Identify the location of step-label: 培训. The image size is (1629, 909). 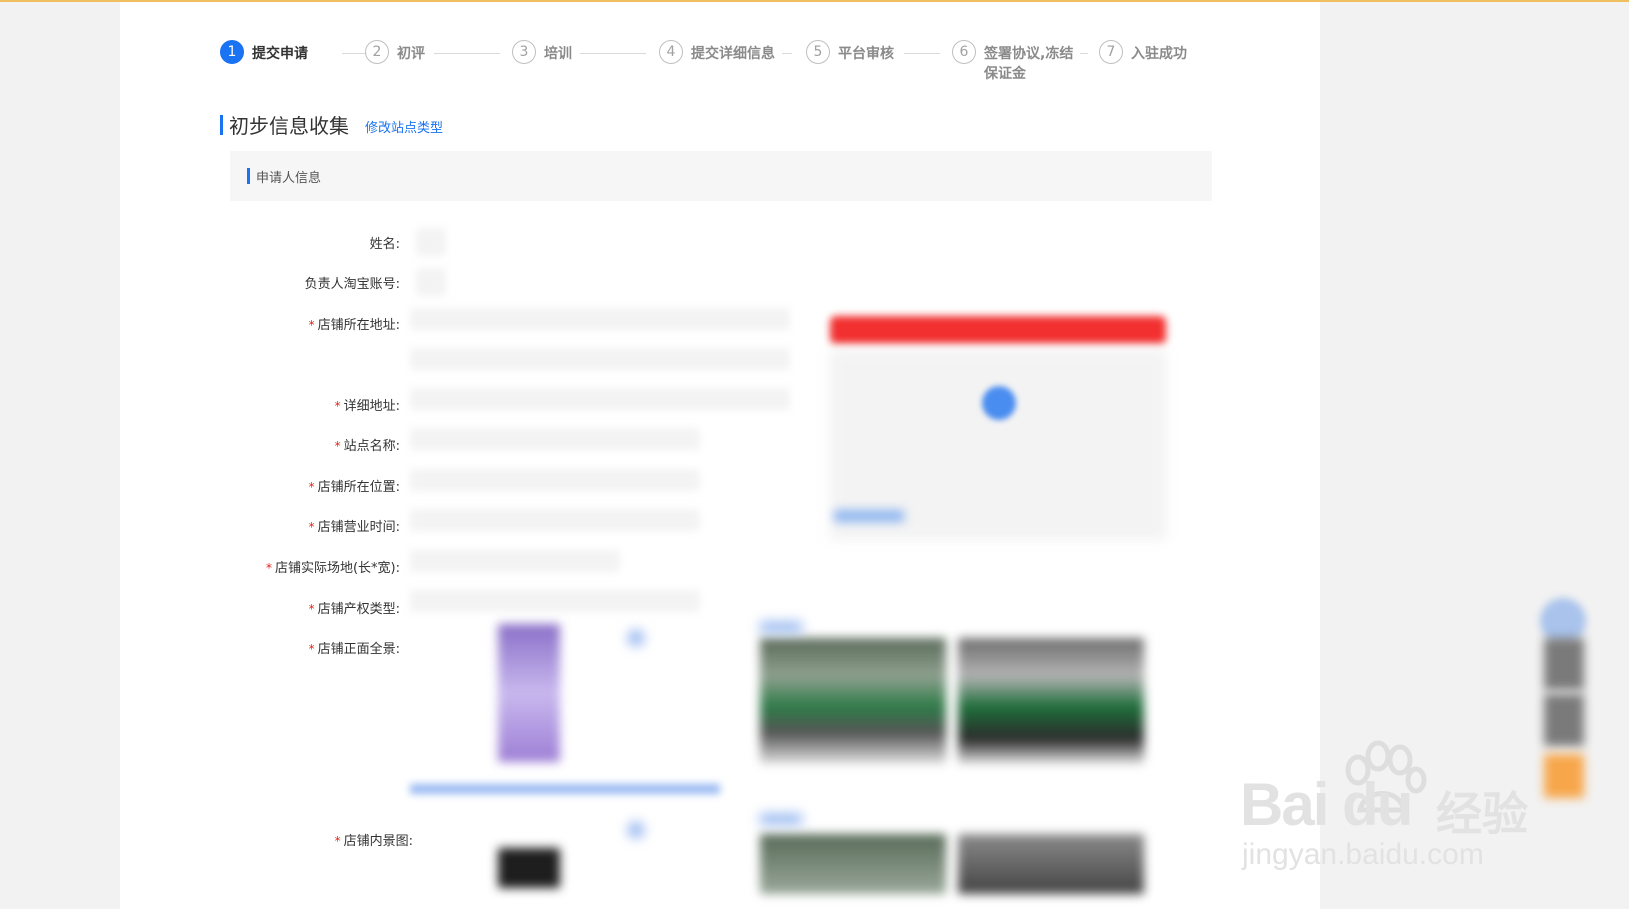
(558, 54).